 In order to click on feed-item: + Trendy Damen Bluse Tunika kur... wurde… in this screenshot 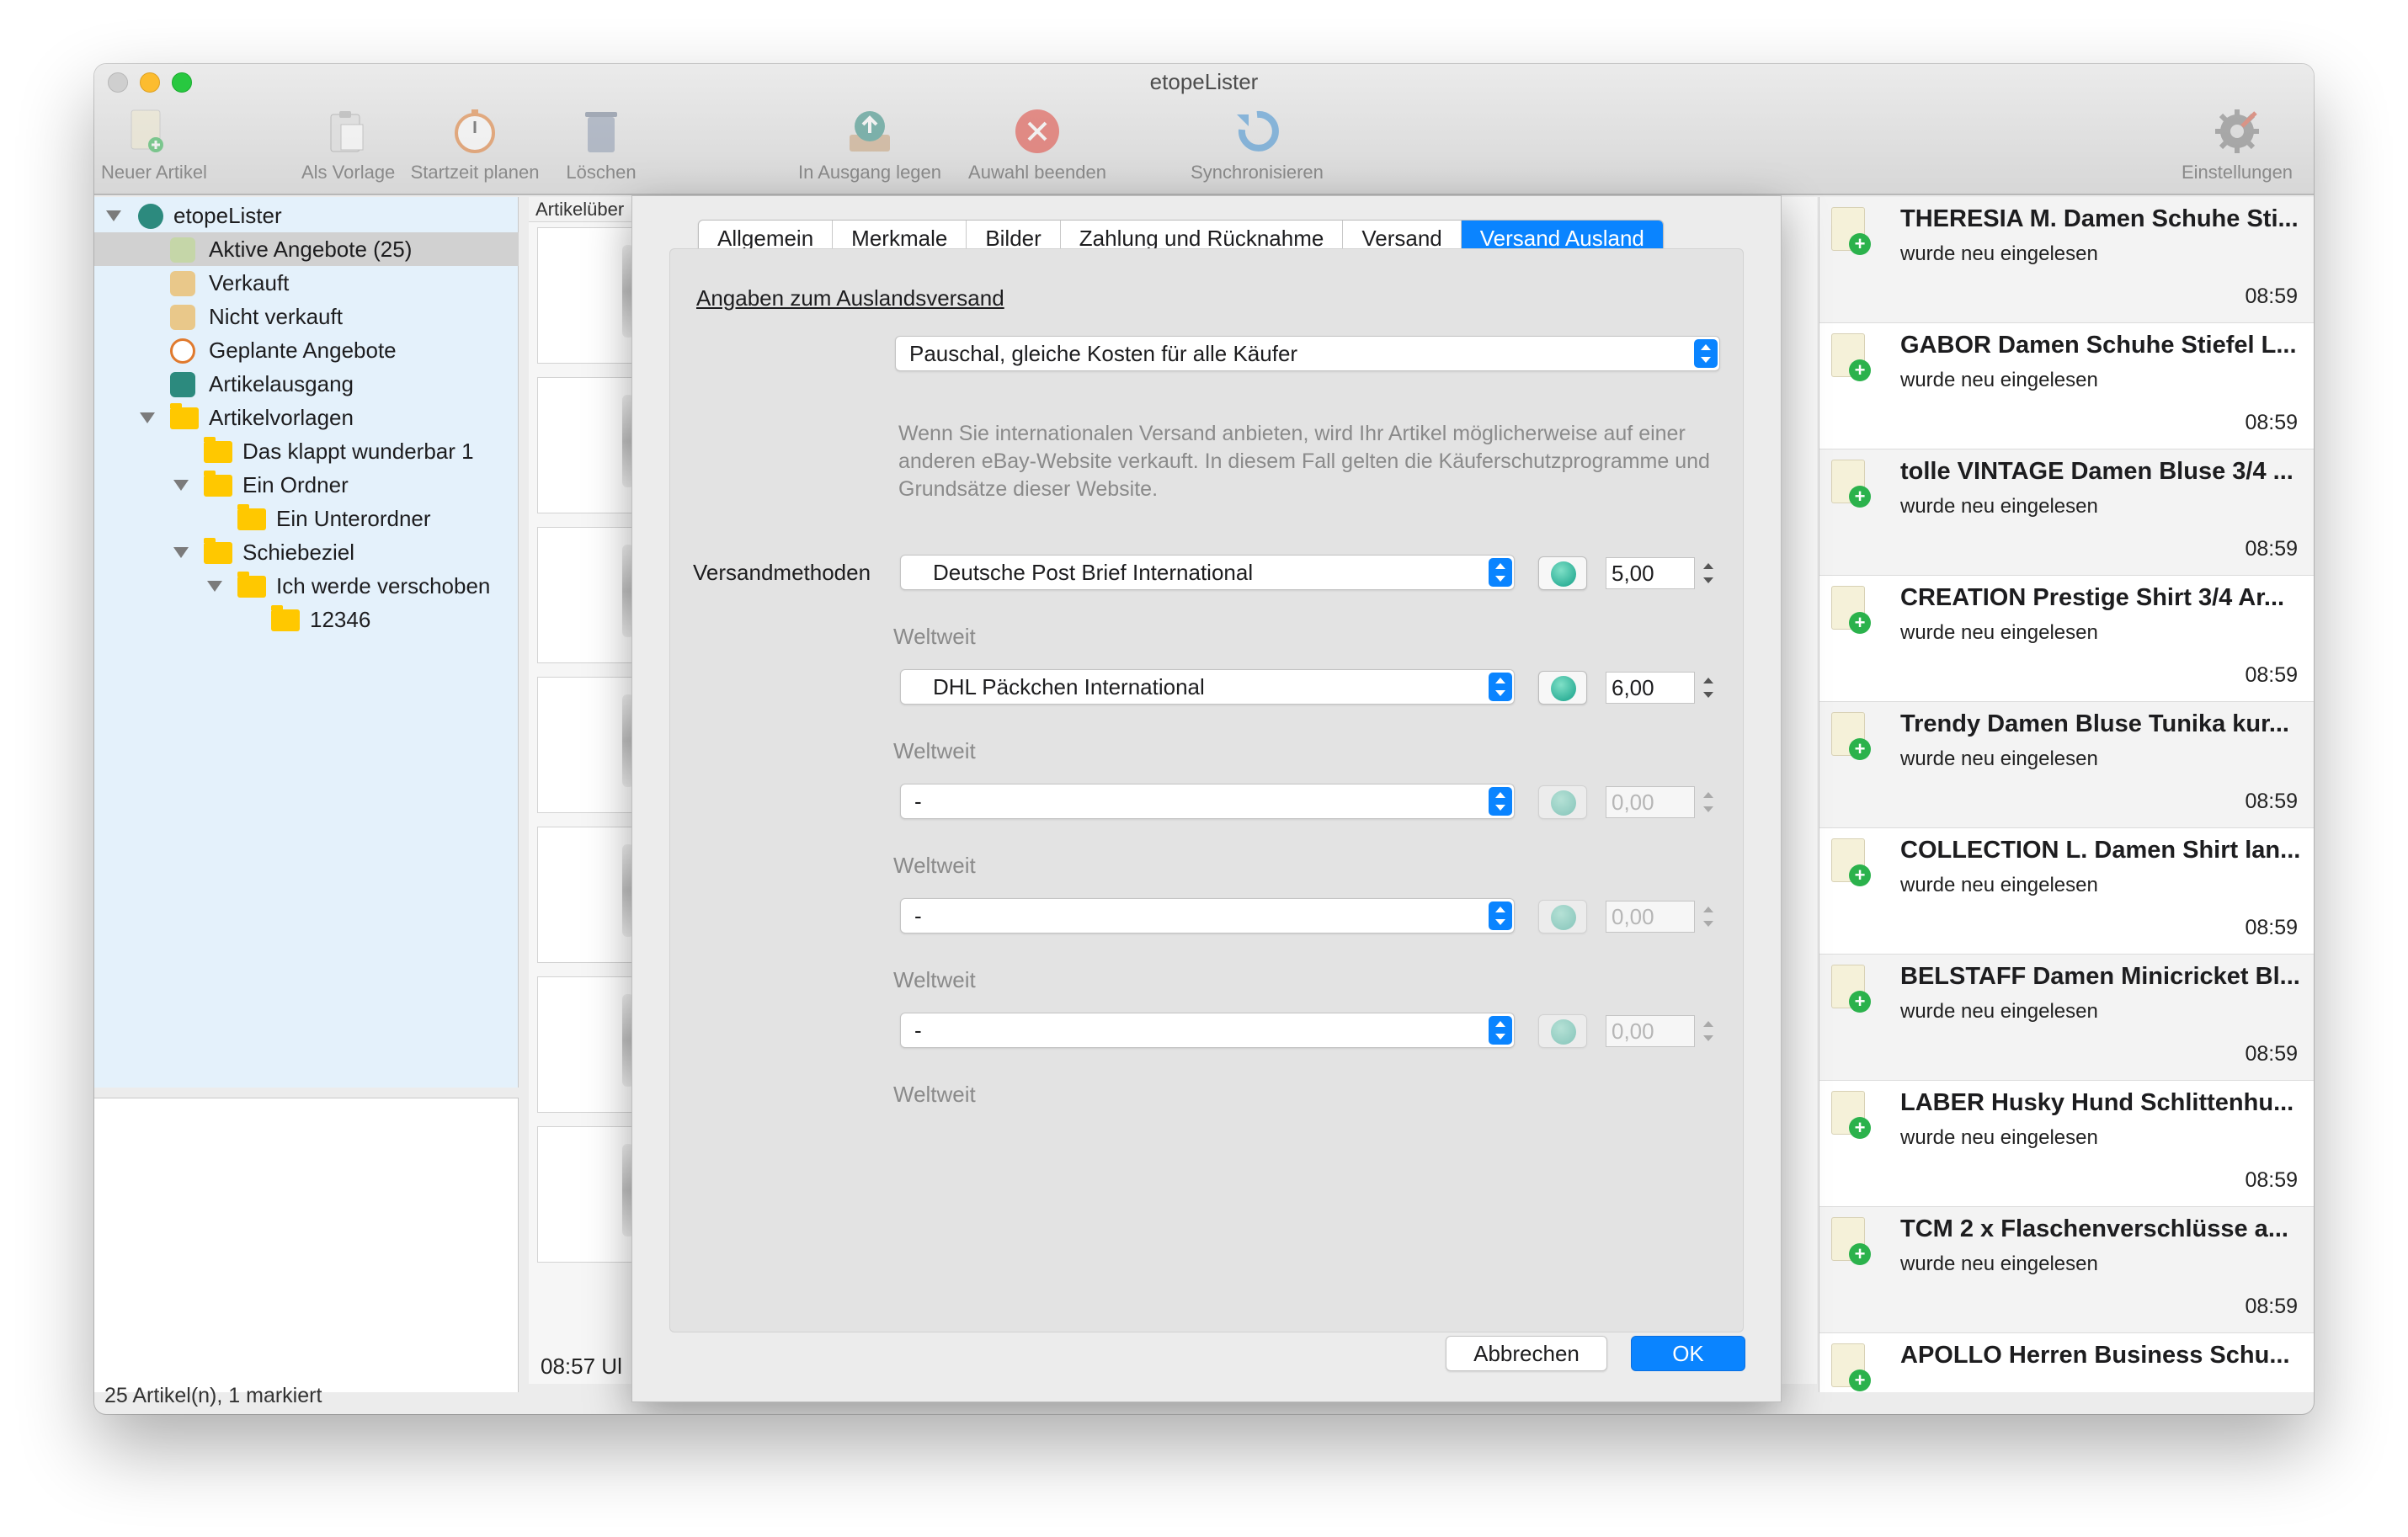, I will do `click(2066, 765)`.